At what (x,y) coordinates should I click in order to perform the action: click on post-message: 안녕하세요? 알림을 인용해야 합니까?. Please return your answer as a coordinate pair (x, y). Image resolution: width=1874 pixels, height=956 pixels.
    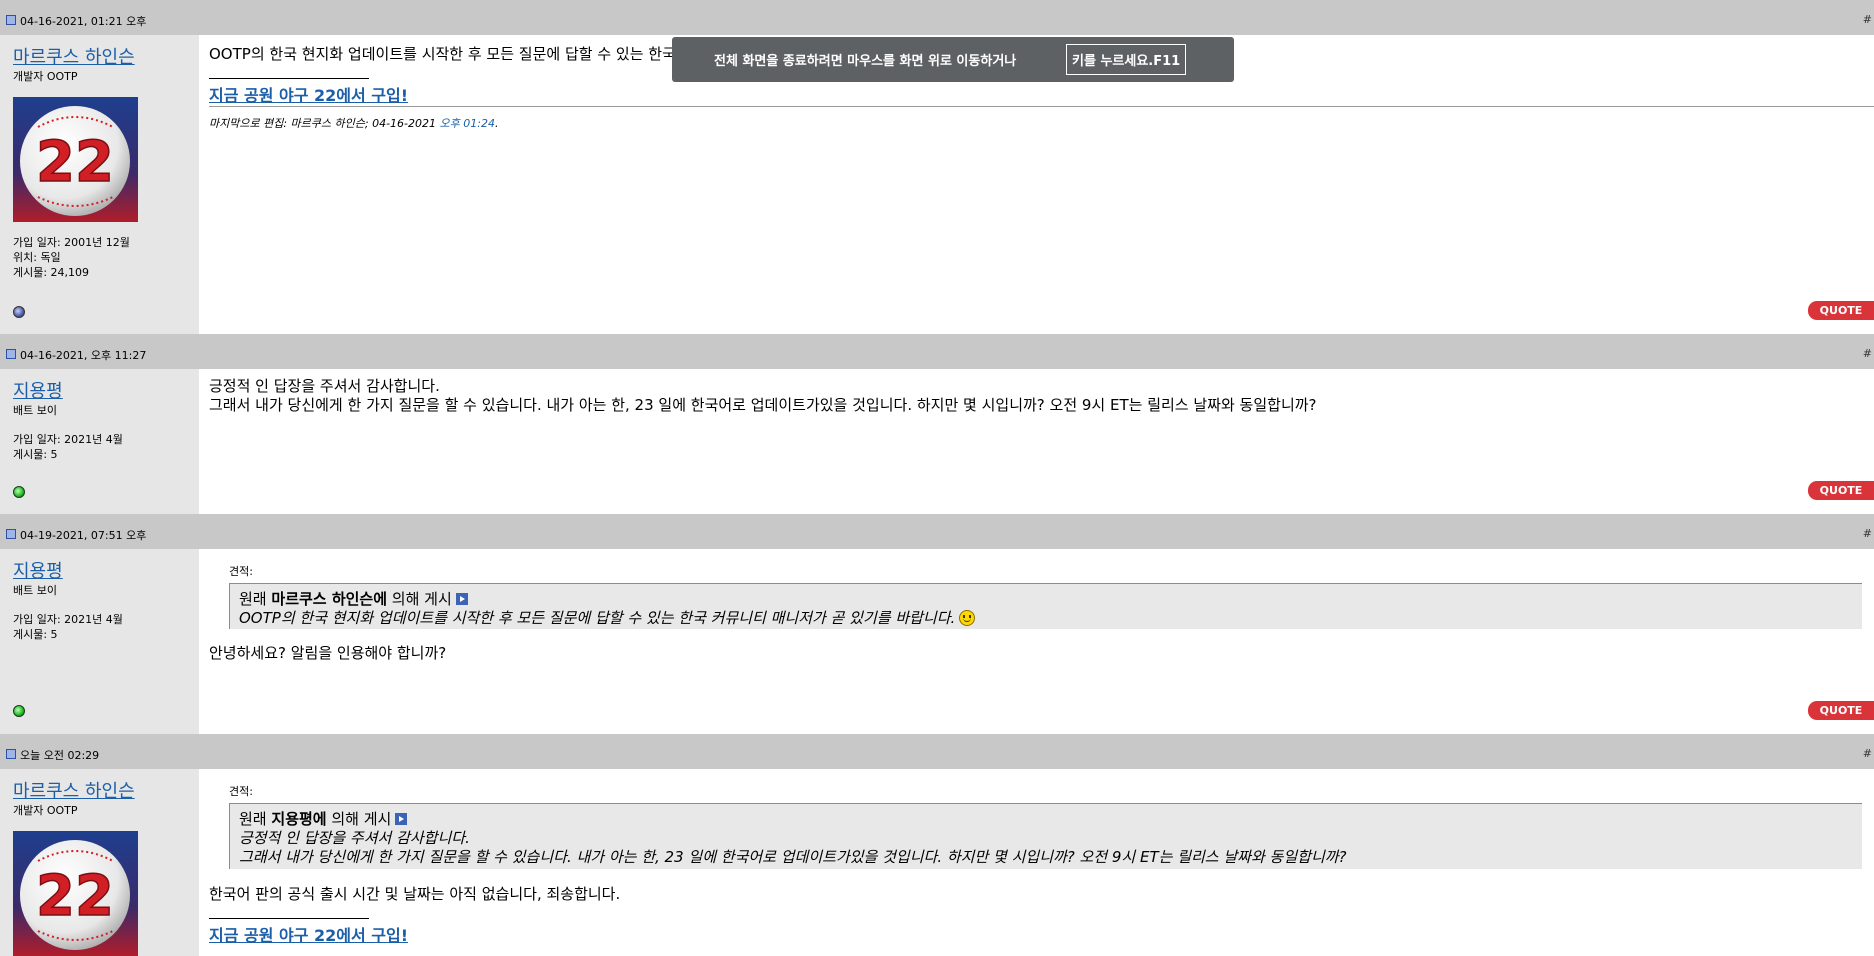
    Looking at the image, I should click on (328, 653).